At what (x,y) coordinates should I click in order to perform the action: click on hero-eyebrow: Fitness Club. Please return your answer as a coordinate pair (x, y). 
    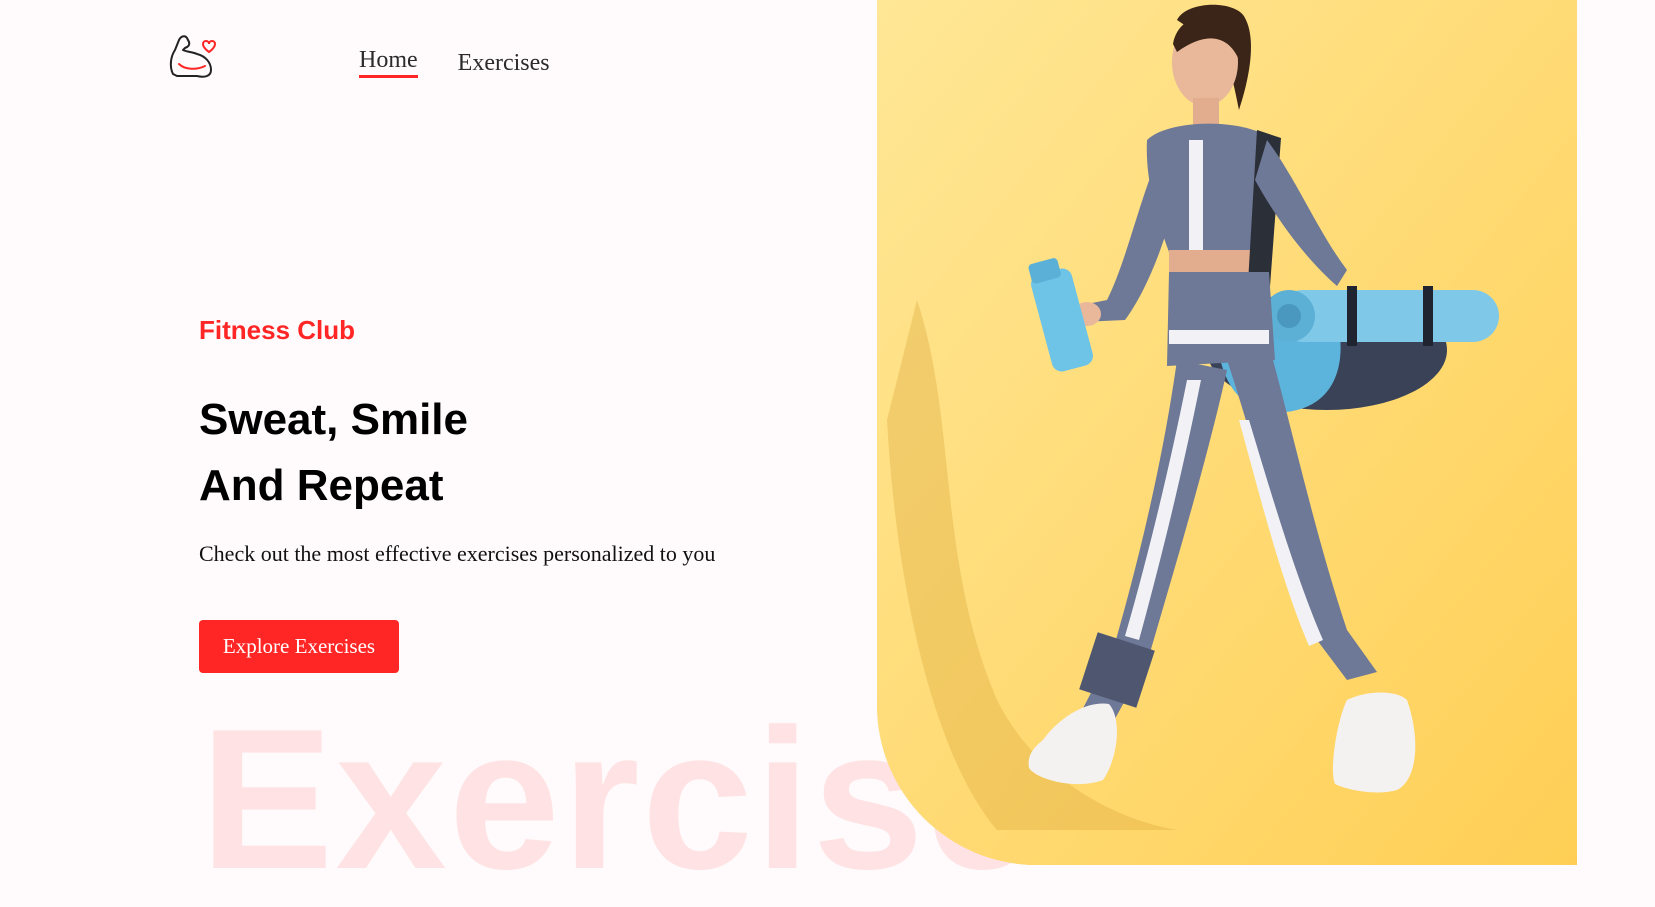
    Looking at the image, I should click on (277, 330).